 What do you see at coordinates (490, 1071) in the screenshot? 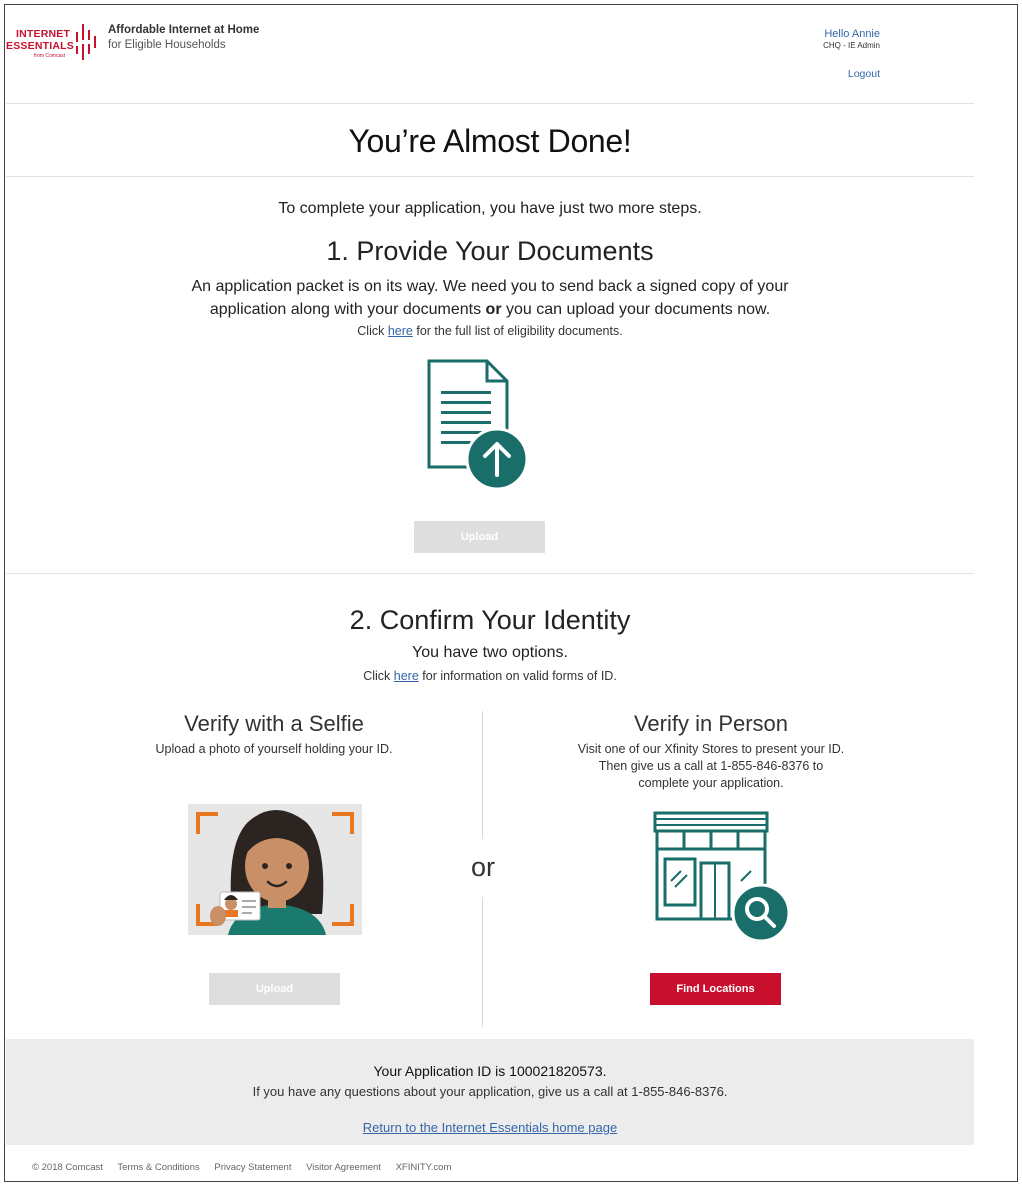
I see `application-id: Your Application ID is 100021820573.` at bounding box center [490, 1071].